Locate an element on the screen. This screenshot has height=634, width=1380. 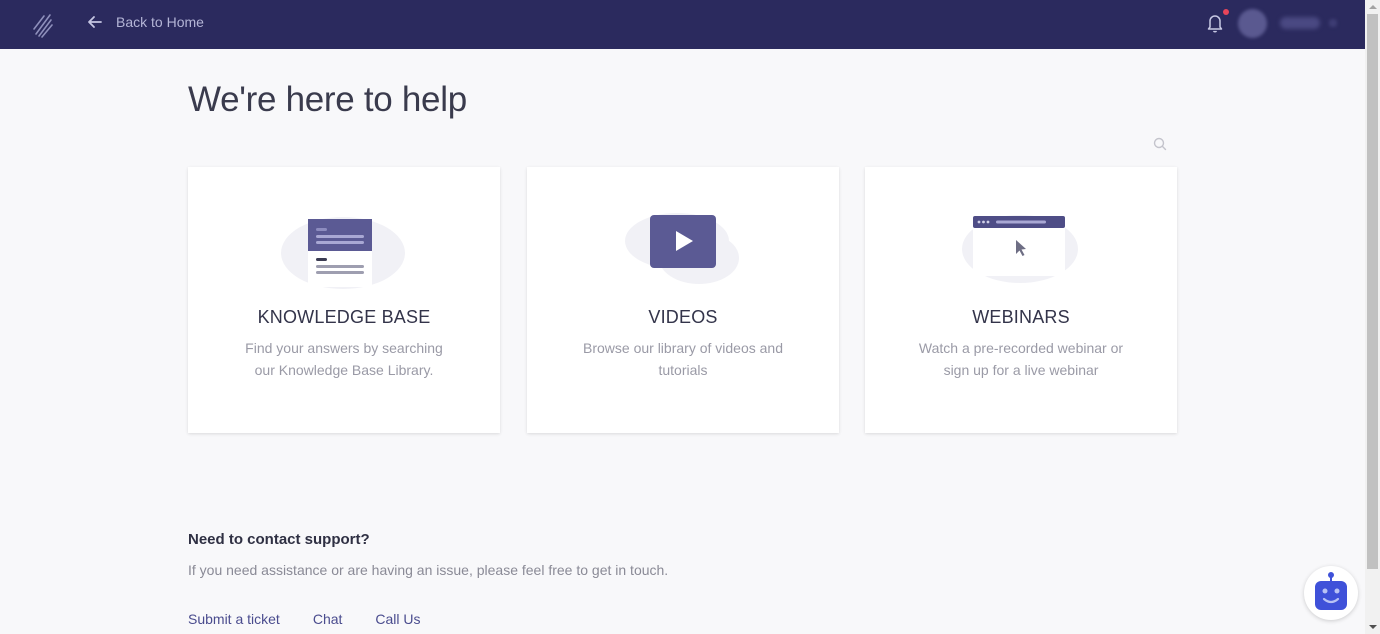
scroll-down-button is located at coordinates (1372, 627).